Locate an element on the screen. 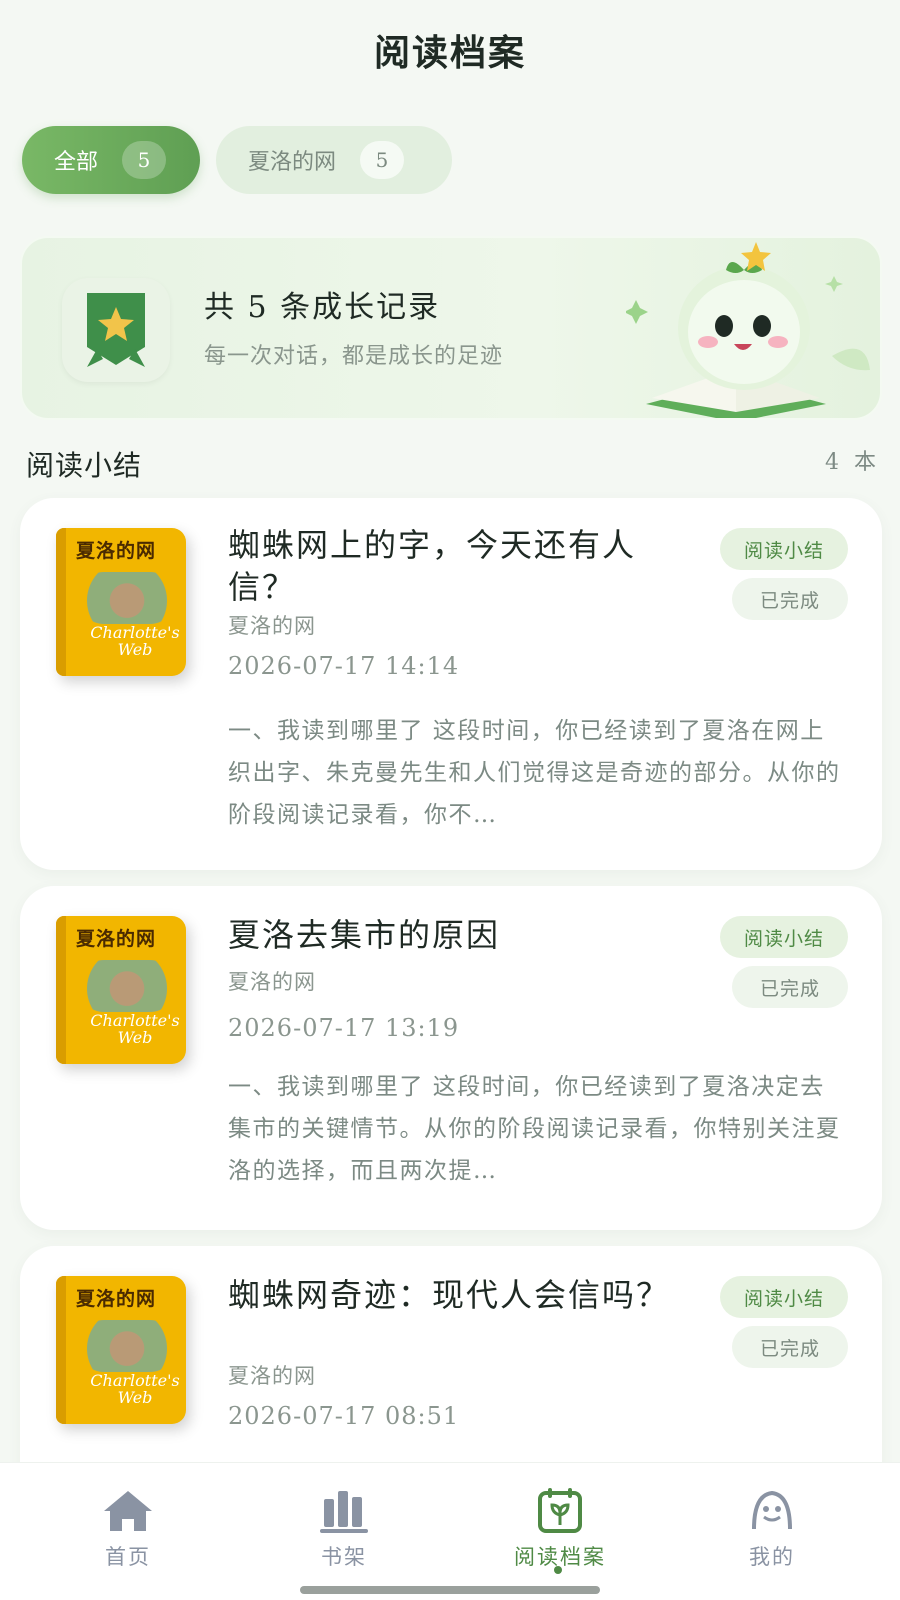 This screenshot has width=900, height=1600. nav-home: 首页 is located at coordinates (128, 1529).